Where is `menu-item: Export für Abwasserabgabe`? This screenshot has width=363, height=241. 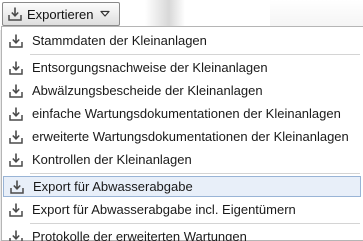
menu-item: Export für Abwasserabgabe is located at coordinates (182, 186).